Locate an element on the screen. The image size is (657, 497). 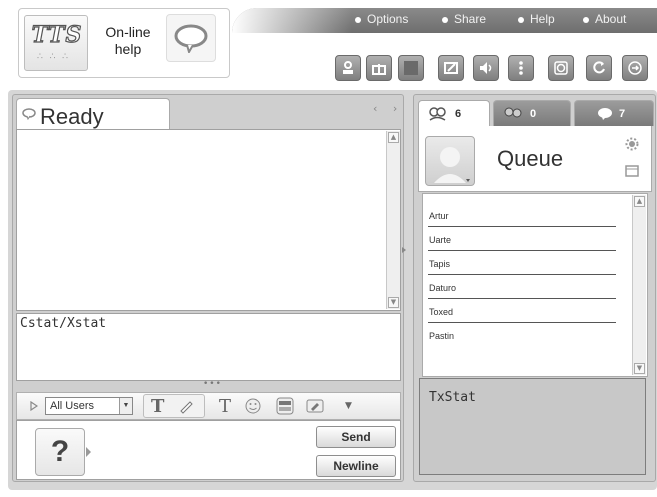
help-arrow-icon is located at coordinates (88, 452).